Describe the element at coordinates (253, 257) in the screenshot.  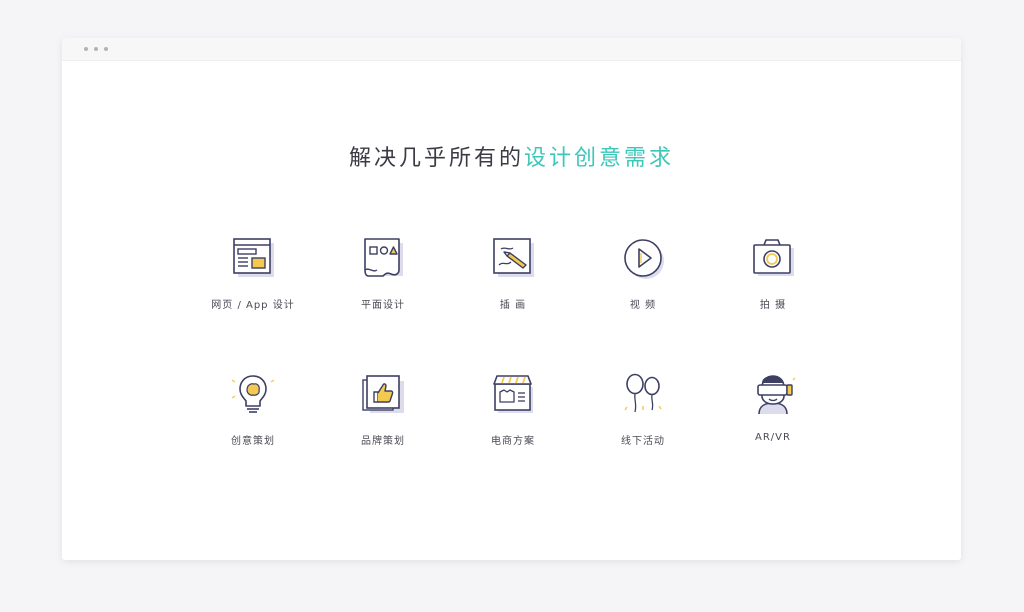
I see `webpage-icon` at that location.